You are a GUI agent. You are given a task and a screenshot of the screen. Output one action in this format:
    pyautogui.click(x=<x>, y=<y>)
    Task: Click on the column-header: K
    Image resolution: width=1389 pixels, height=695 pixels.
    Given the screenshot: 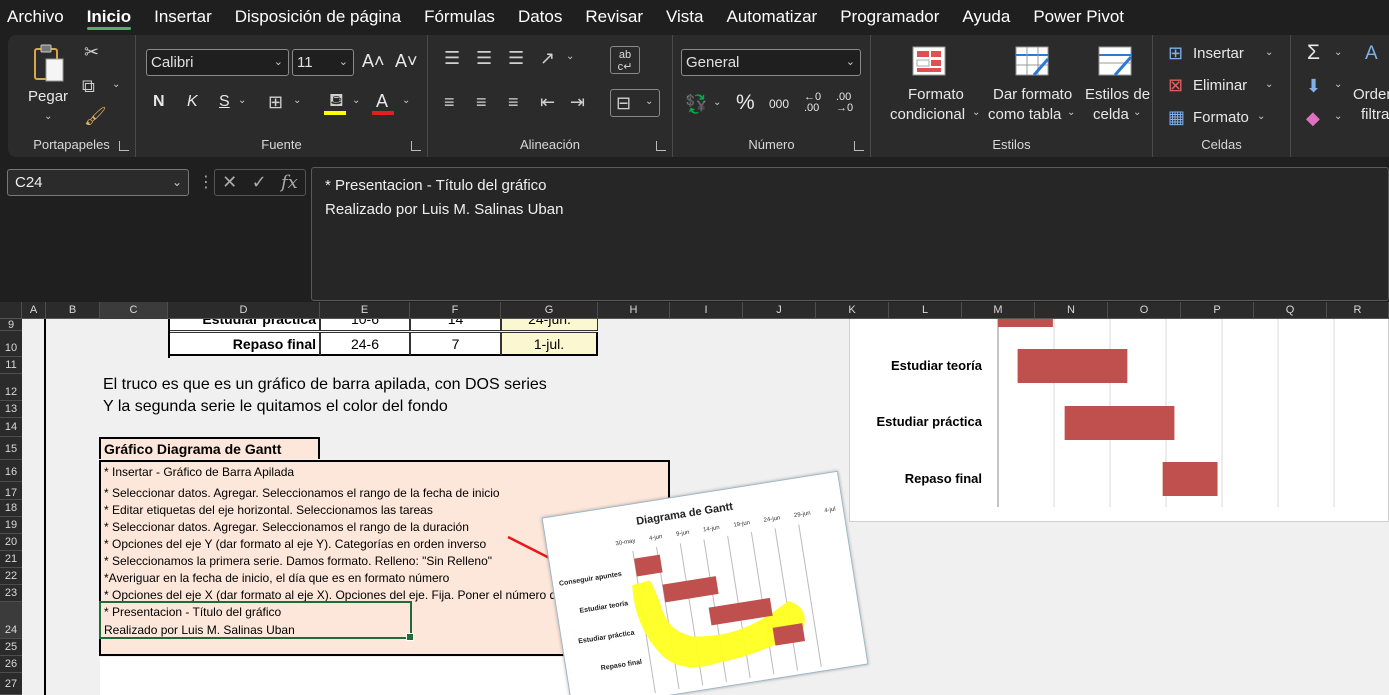 What is the action you would take?
    pyautogui.click(x=852, y=310)
    